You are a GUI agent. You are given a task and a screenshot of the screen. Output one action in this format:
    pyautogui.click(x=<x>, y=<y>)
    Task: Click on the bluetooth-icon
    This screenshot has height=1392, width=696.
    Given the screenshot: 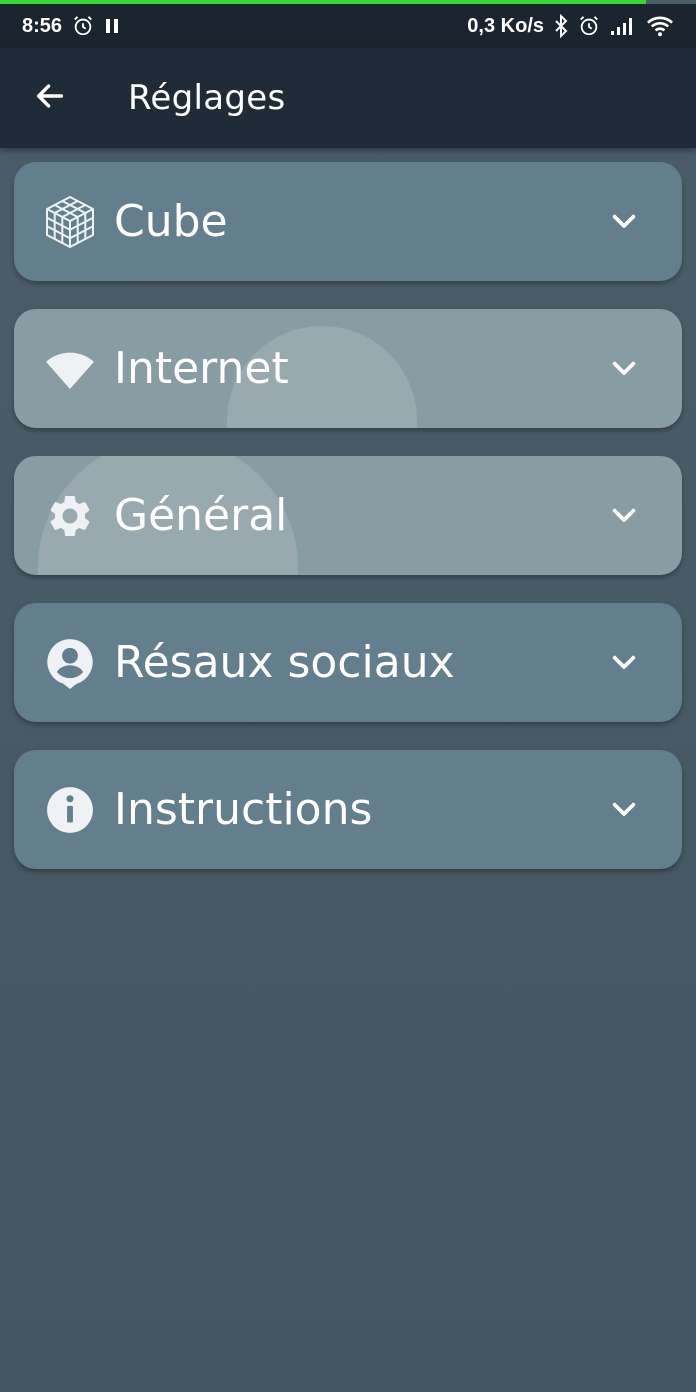 What is the action you would take?
    pyautogui.click(x=561, y=26)
    